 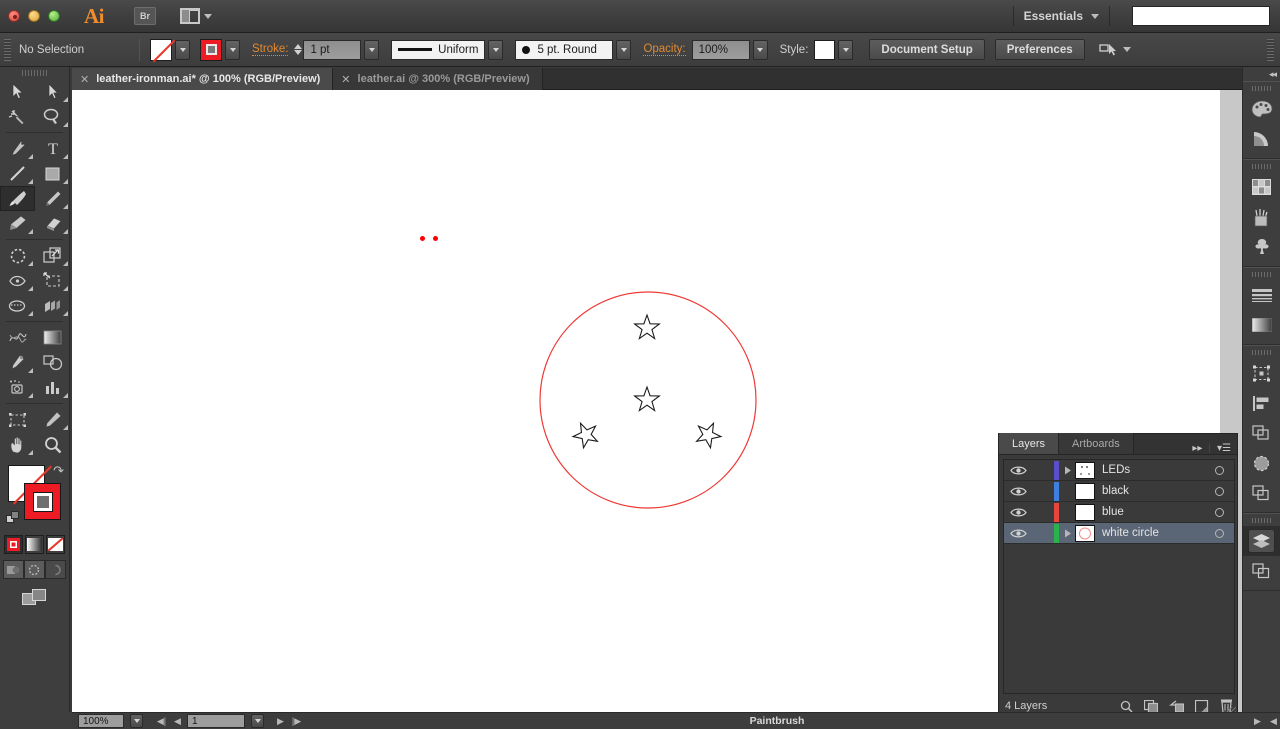 I want to click on tool-mesh, so click(x=17, y=337).